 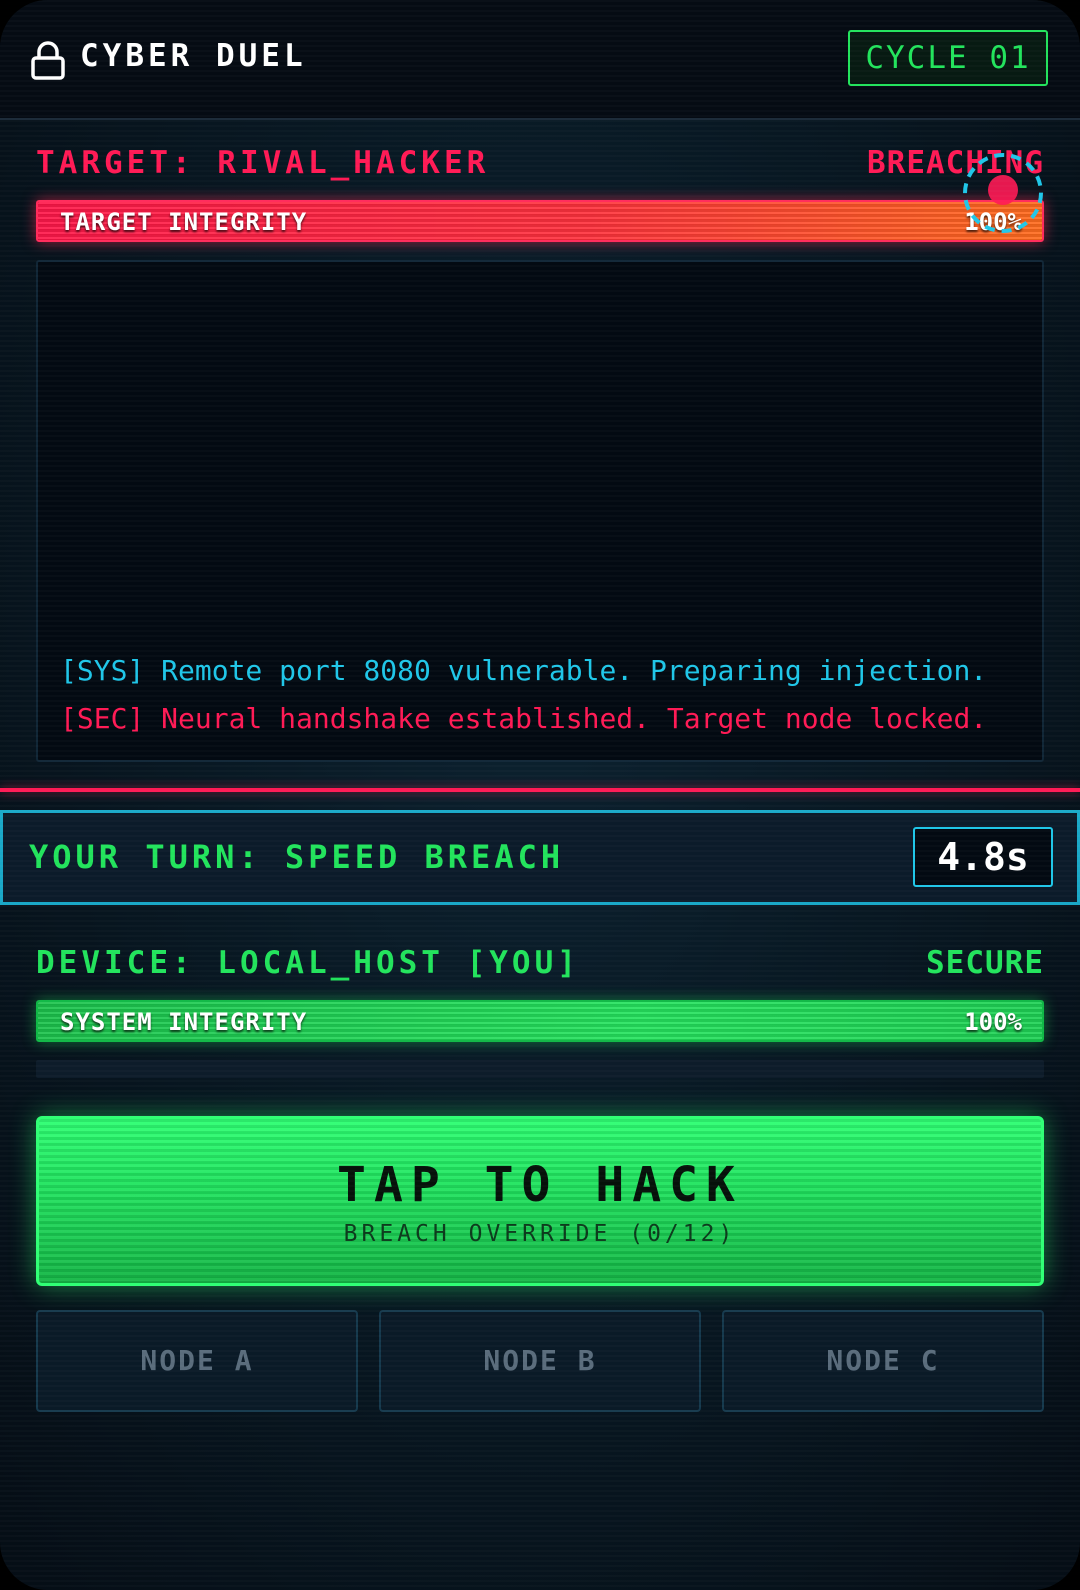 I want to click on arena-divider, so click(x=540, y=790).